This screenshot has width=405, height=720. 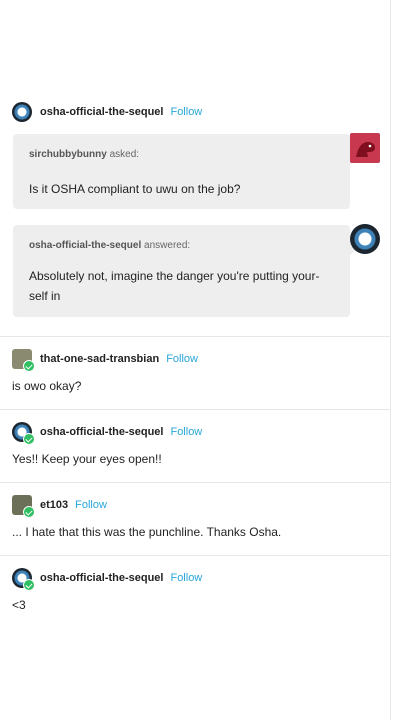 I want to click on post-header: osha-official-the-sequel Follow, so click(x=107, y=112).